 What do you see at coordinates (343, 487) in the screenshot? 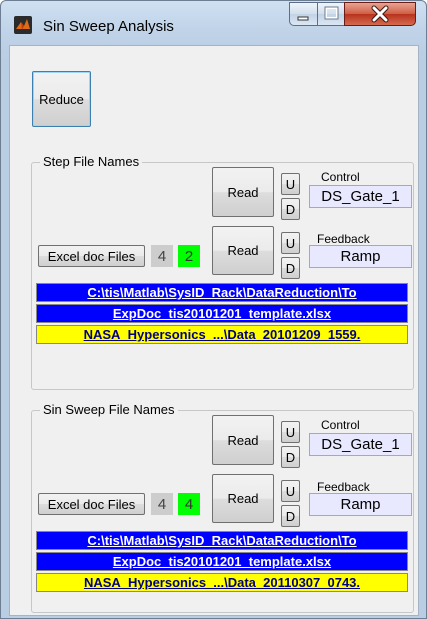
I see `sweep-feedback-caption: Feedback` at bounding box center [343, 487].